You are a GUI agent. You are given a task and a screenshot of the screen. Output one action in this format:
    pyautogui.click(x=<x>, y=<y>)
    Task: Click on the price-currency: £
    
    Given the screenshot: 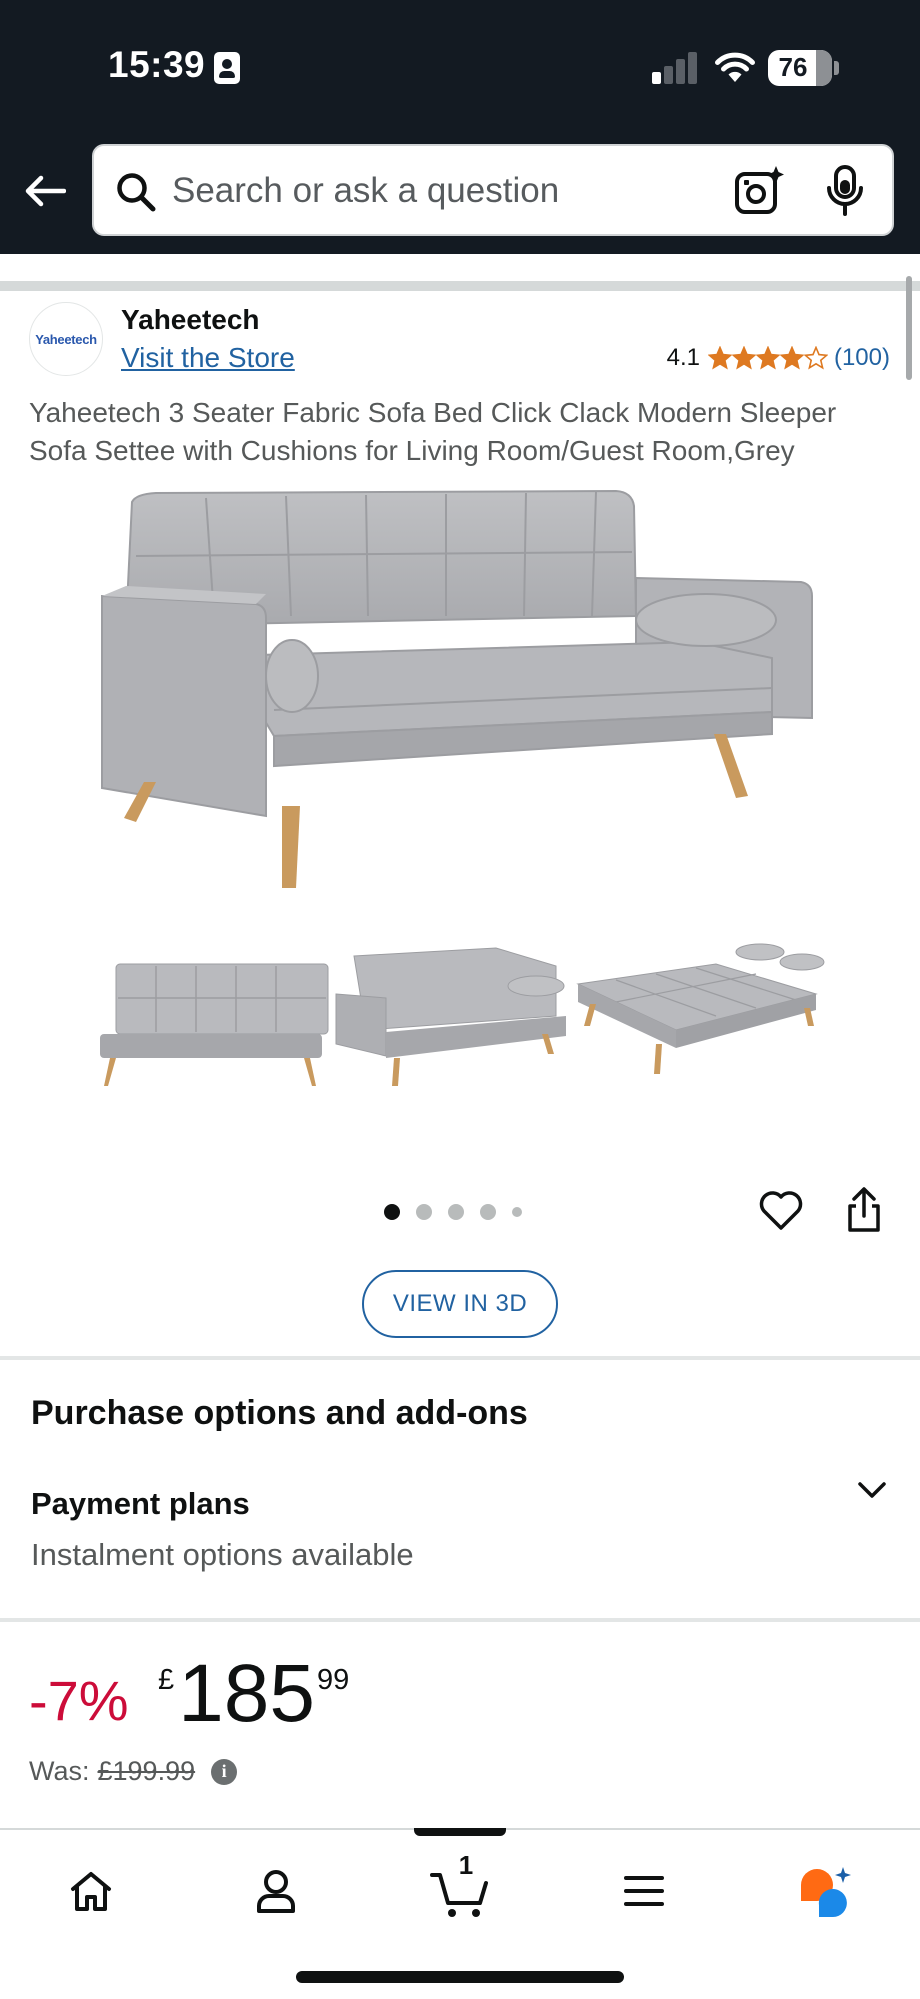 What is the action you would take?
    pyautogui.click(x=166, y=1680)
    